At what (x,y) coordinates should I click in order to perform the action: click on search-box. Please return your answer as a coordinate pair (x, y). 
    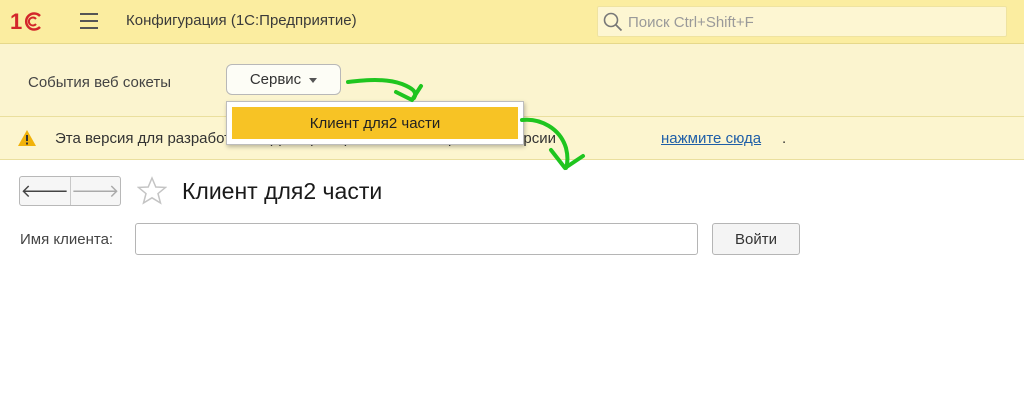
    Looking at the image, I should click on (802, 21).